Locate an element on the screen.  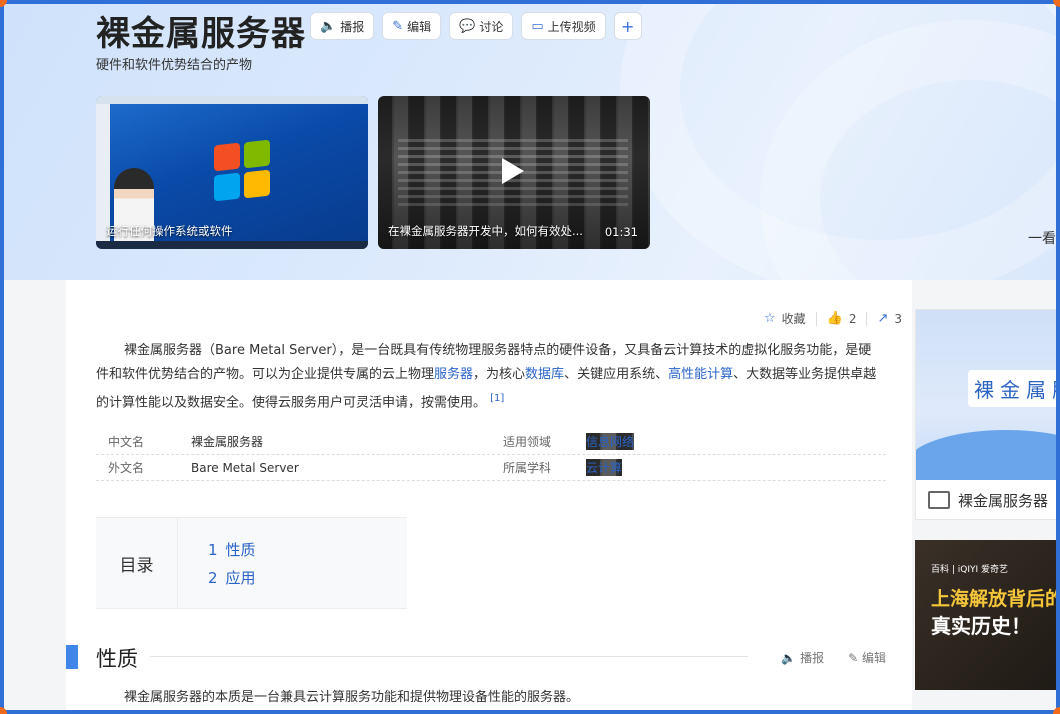
info-key: 所属学科 is located at coordinates (527, 468).